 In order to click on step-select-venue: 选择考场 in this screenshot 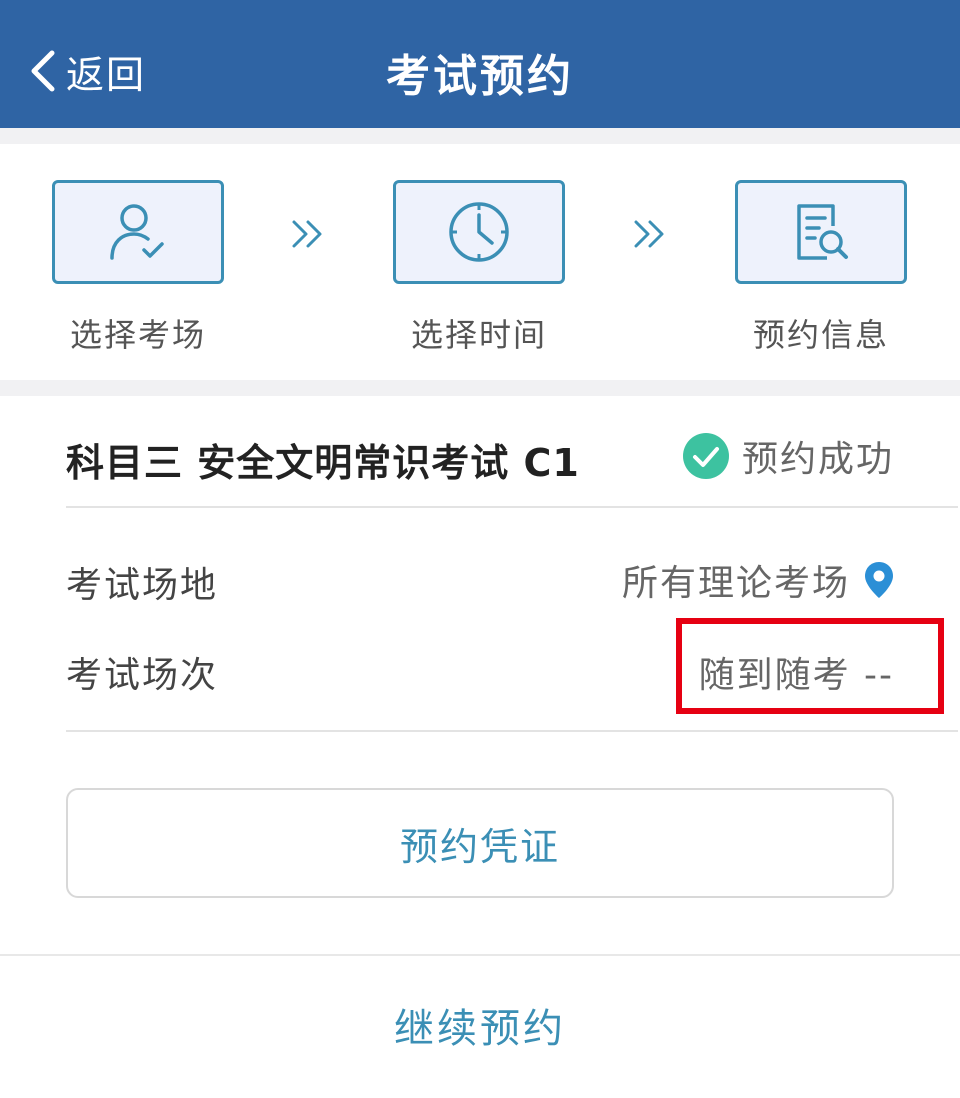, I will do `click(138, 268)`.